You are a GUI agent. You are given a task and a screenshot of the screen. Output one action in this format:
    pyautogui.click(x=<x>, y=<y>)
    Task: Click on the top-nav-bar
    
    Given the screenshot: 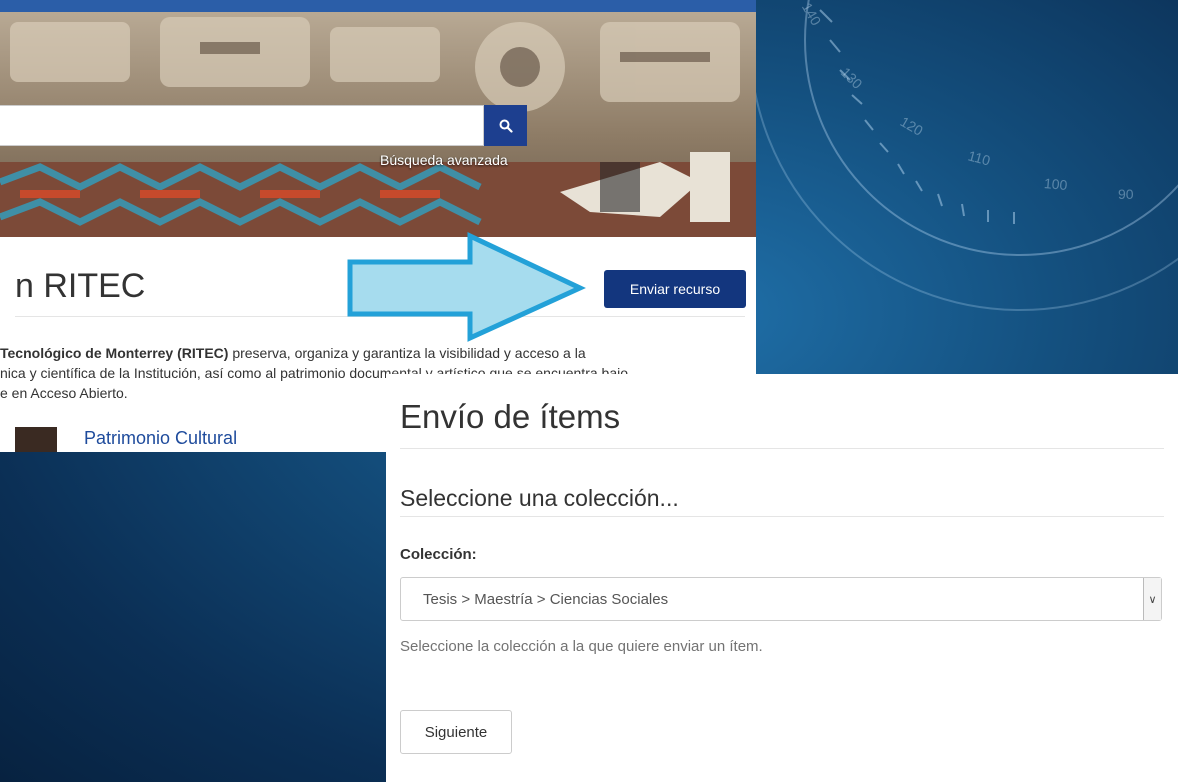 What is the action you would take?
    pyautogui.click(x=378, y=6)
    